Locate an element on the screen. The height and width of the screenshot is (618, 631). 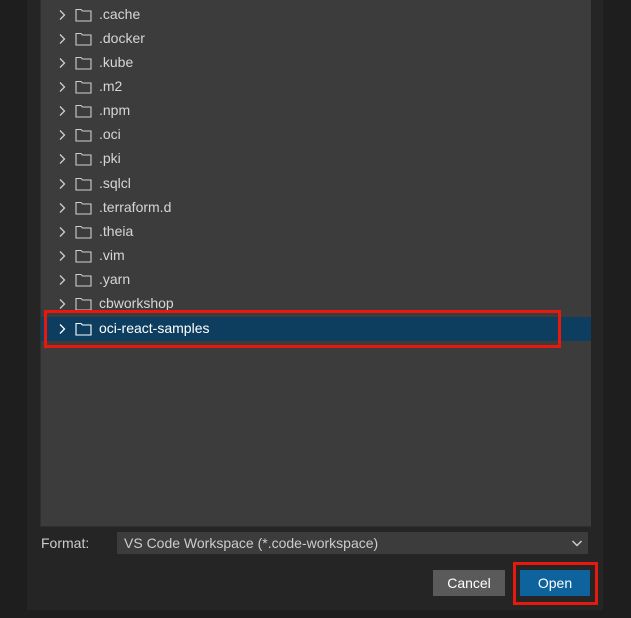
tree-row-yarn: .yarn is located at coordinates (316, 280).